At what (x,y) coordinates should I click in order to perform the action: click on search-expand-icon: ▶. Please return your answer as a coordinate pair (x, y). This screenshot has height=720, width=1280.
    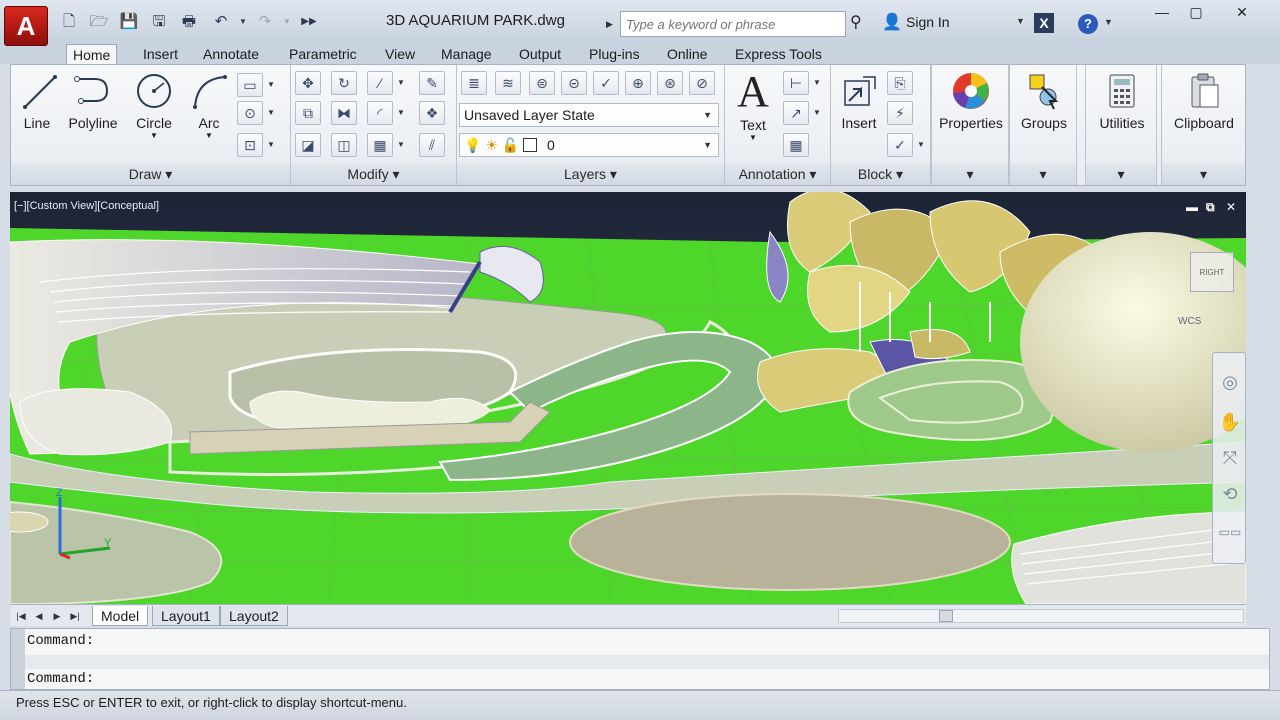
    Looking at the image, I should click on (612, 24).